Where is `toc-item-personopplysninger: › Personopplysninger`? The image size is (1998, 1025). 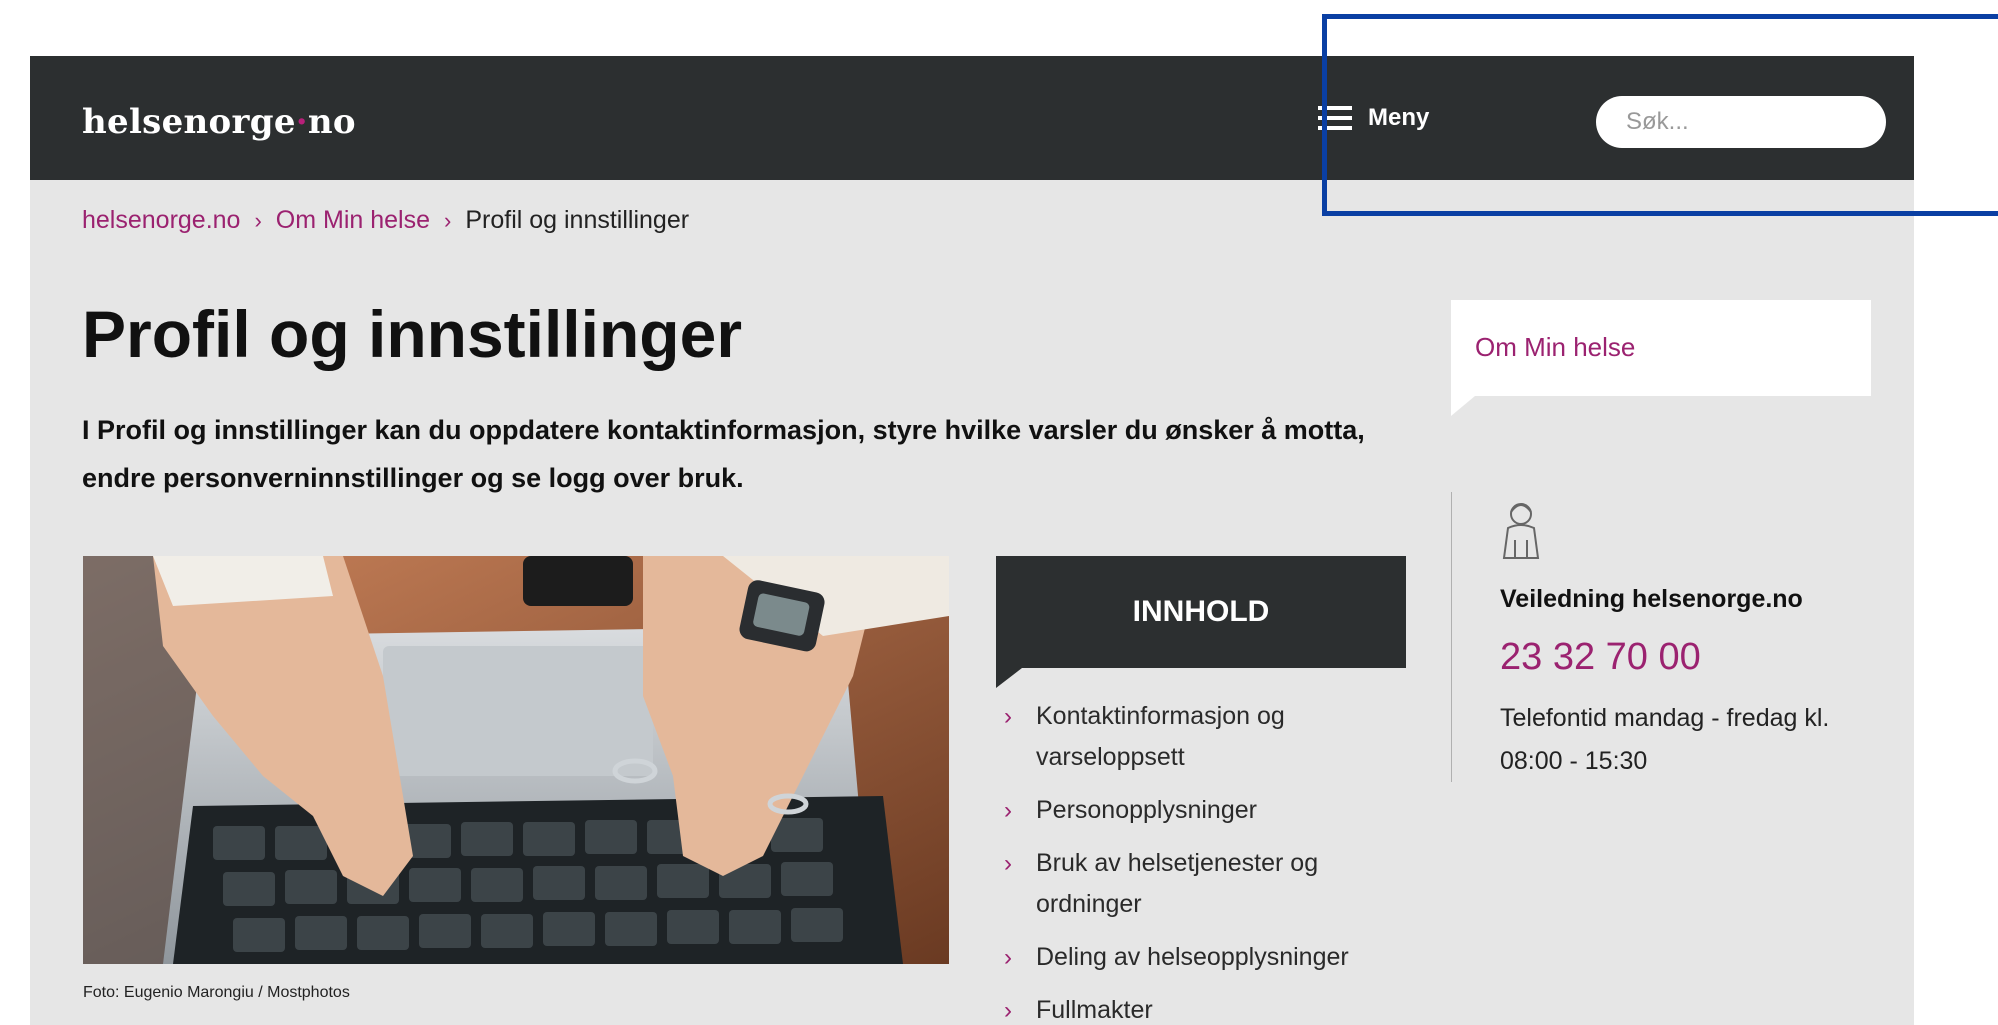 toc-item-personopplysninger: › Personopplysninger is located at coordinates (1210, 810).